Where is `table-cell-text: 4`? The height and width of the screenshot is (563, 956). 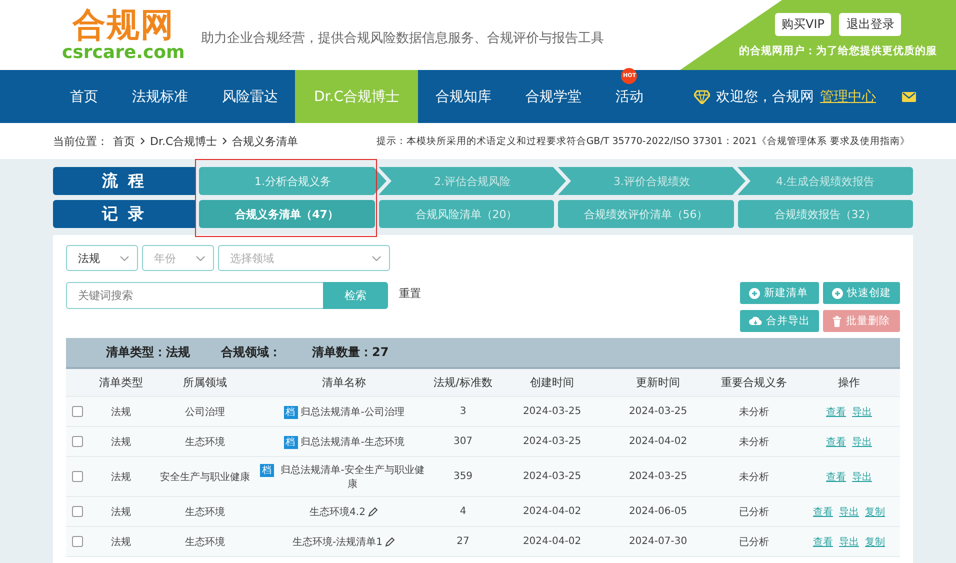 table-cell-text: 4 is located at coordinates (463, 511).